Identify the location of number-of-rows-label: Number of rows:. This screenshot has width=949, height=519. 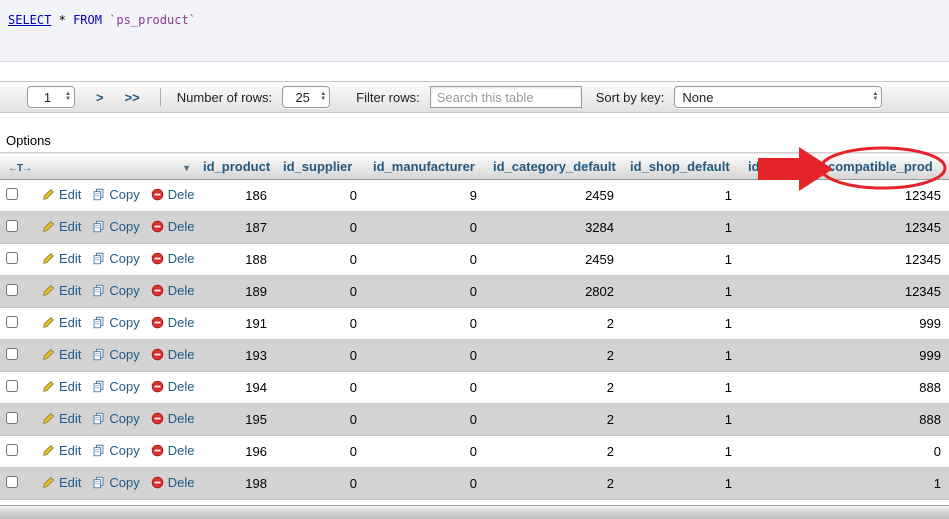
(224, 97).